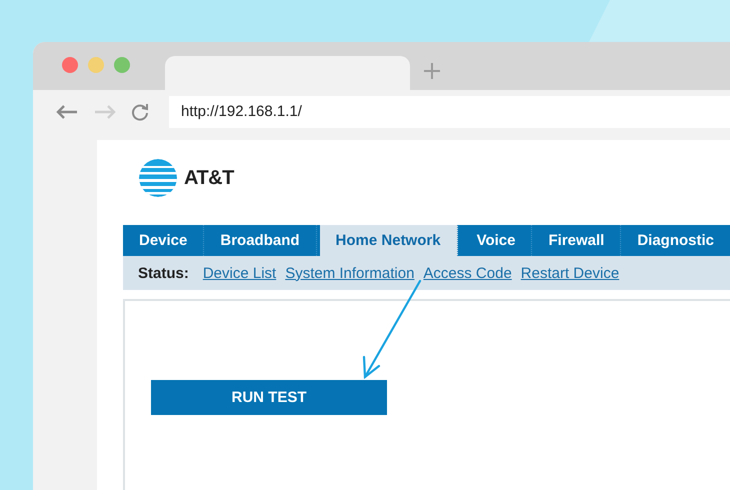 The image size is (730, 490). What do you see at coordinates (105, 112) in the screenshot?
I see `forward-icon` at bounding box center [105, 112].